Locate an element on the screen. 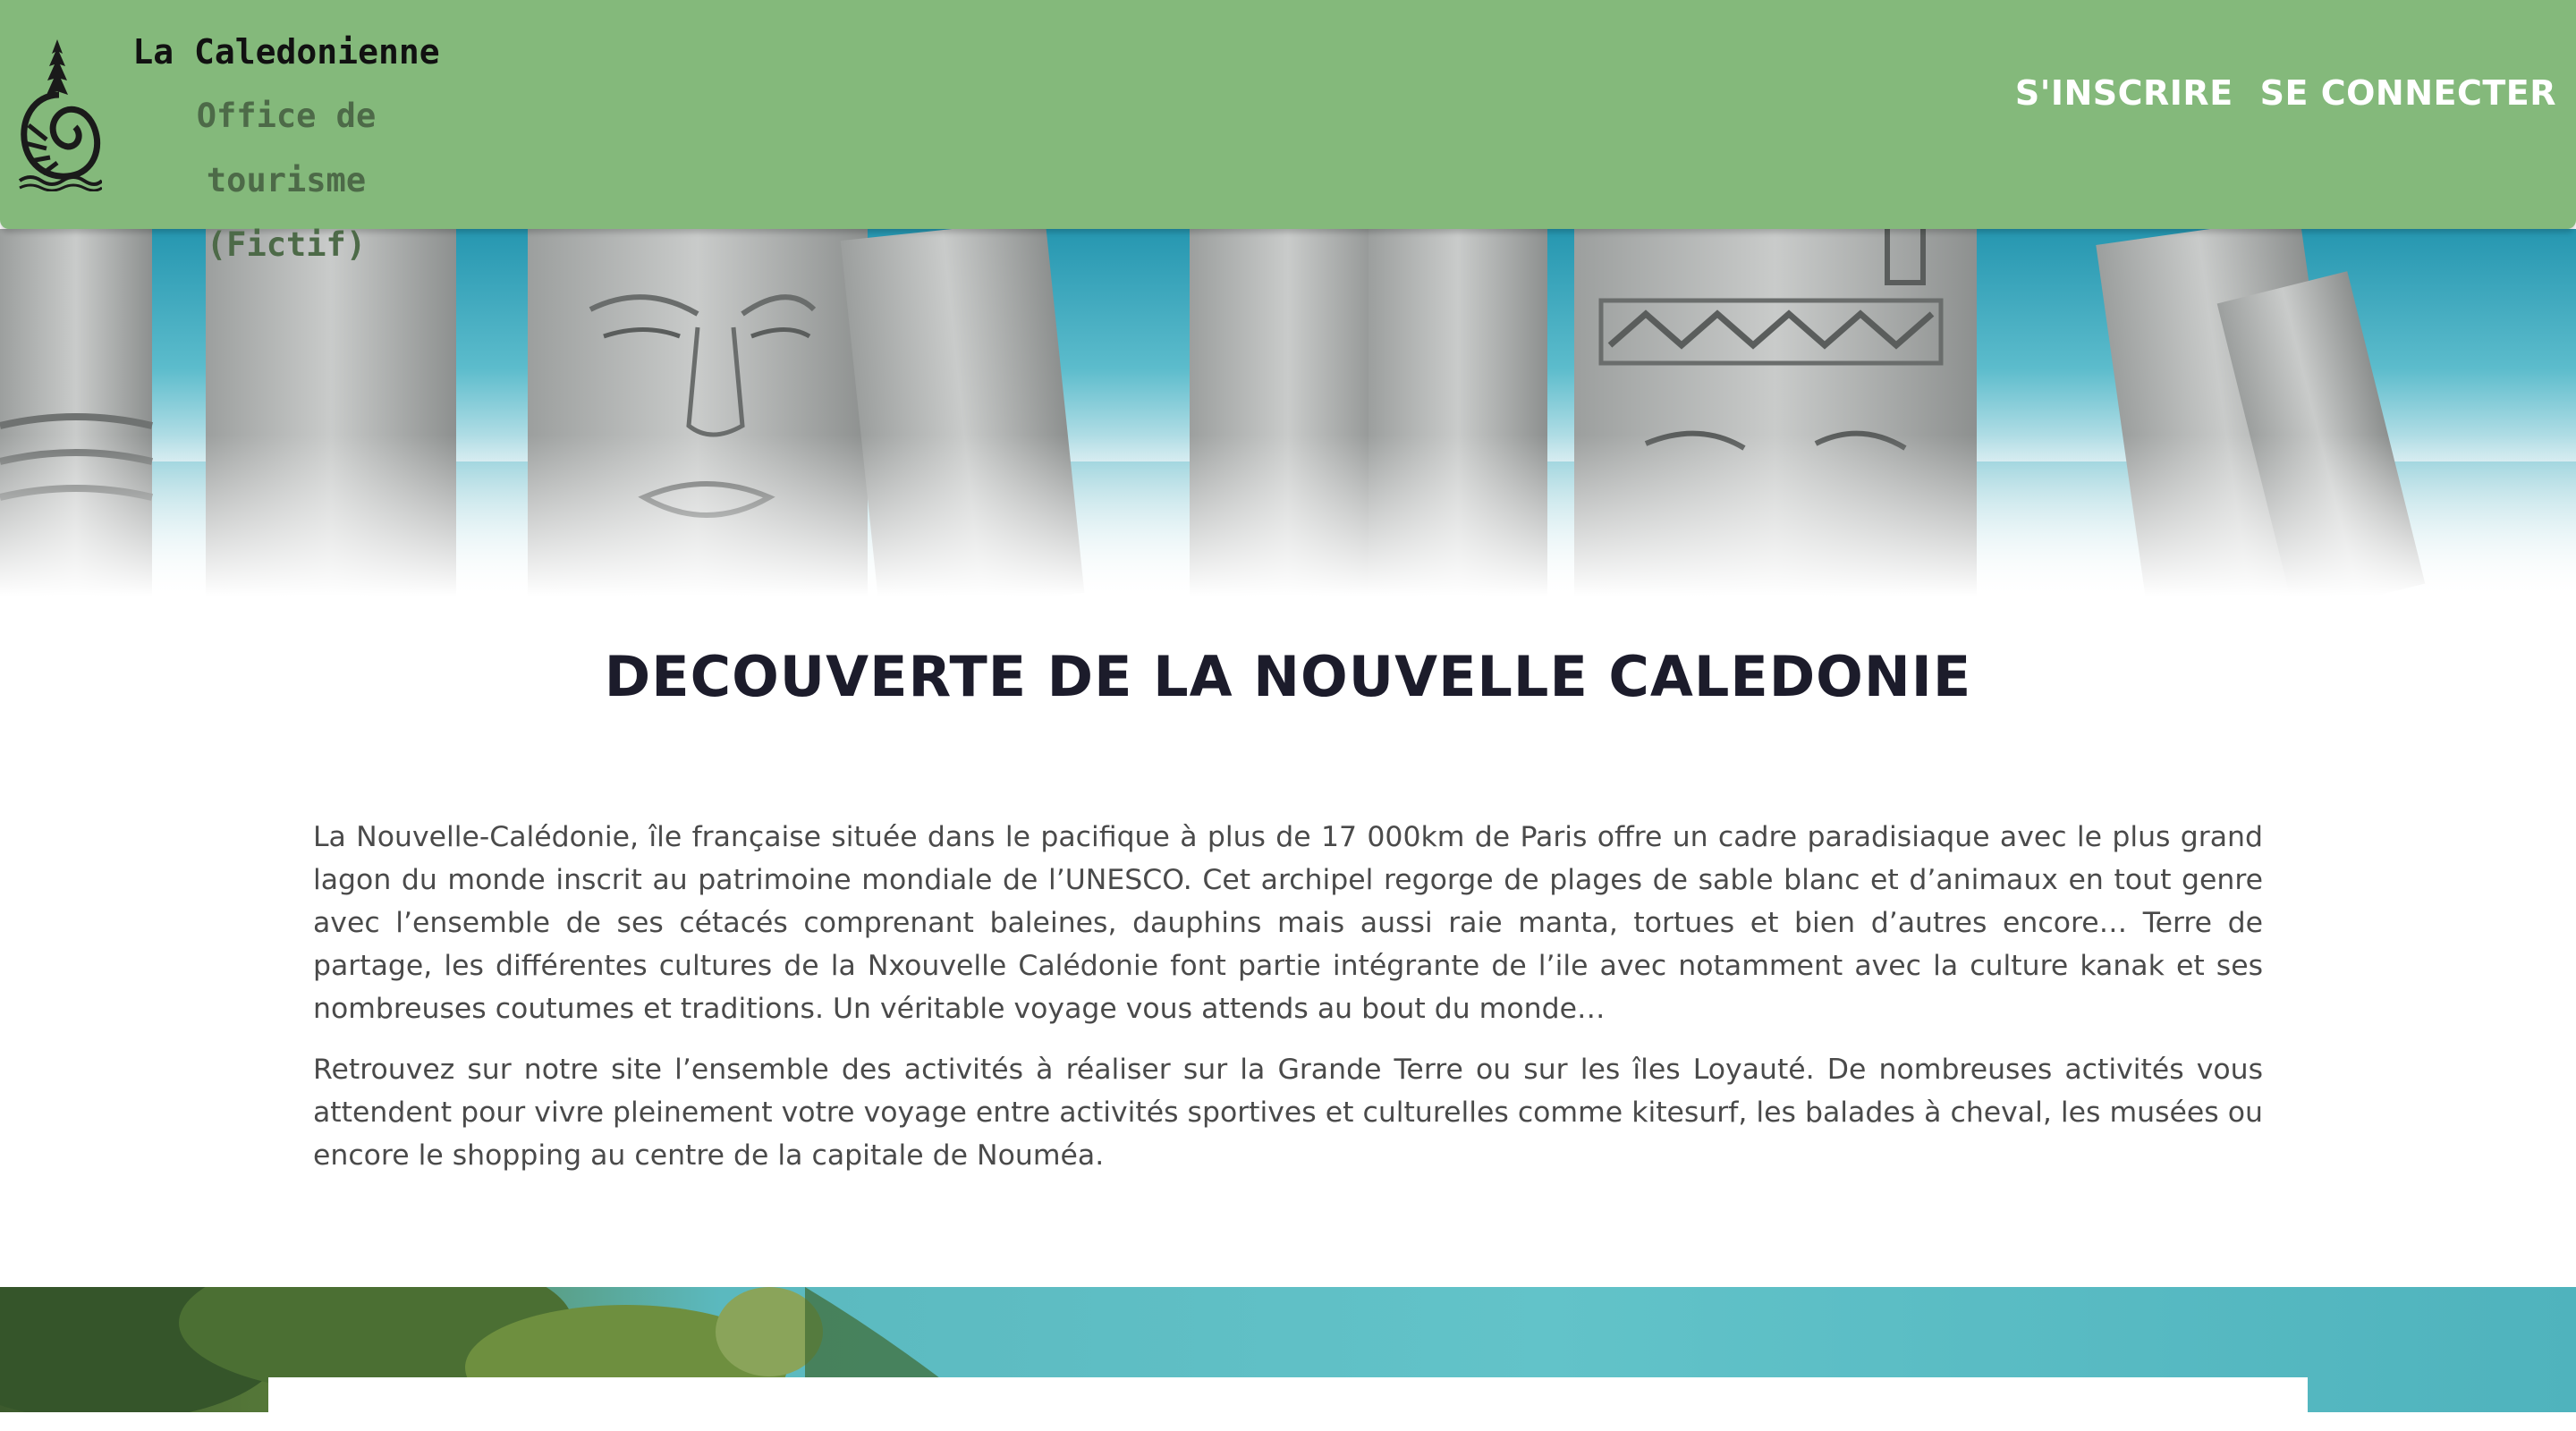 Image resolution: width=2576 pixels, height=1431 pixels. auth-nav: S'INSCRIRE SE CONNECTER is located at coordinates (2285, 93).